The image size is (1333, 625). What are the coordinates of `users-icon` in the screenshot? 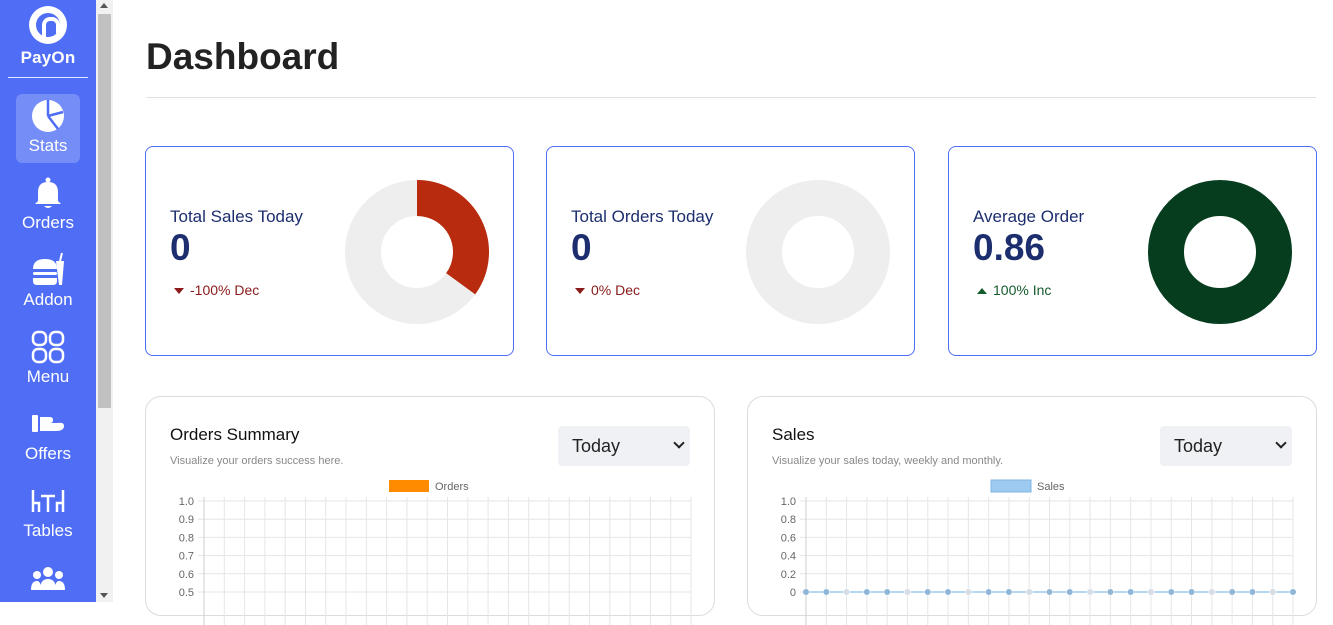 It's located at (48, 576).